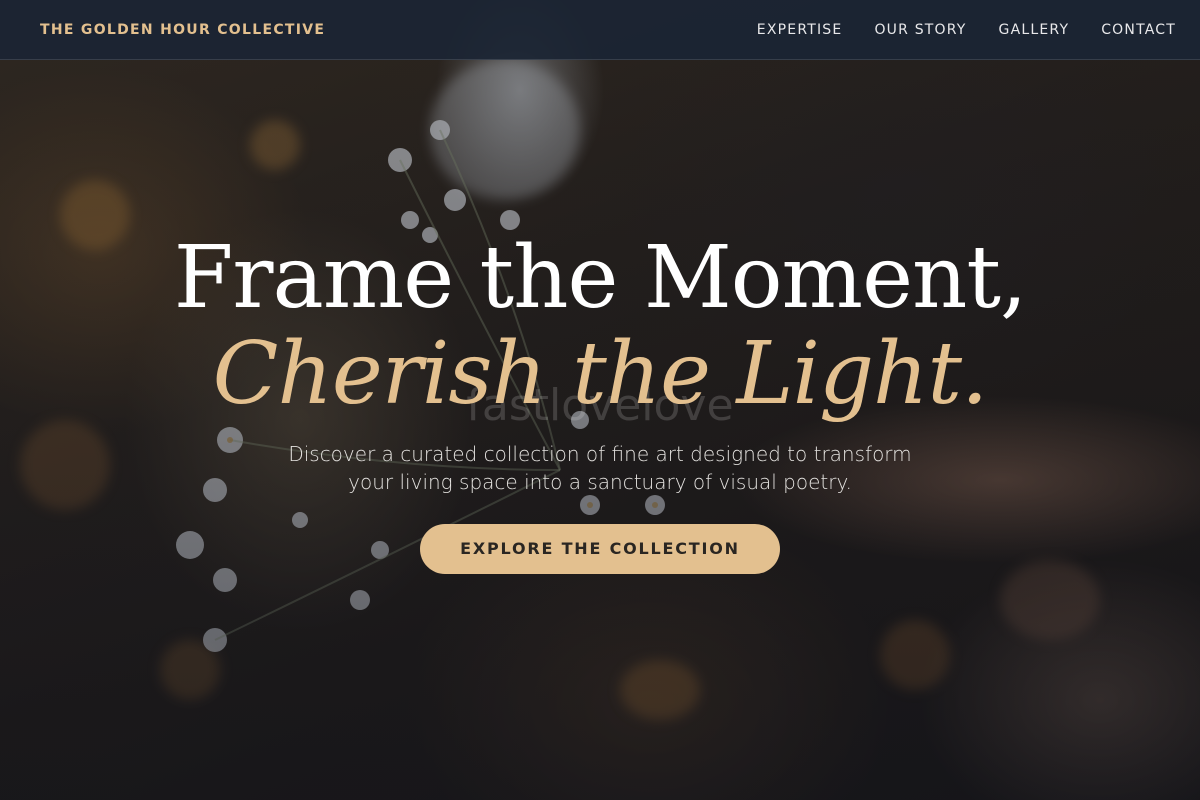 The image size is (1200, 800). What do you see at coordinates (182, 30) in the screenshot?
I see `brand-logo-text: THE GOLDEN HOUR COLLECTIVE` at bounding box center [182, 30].